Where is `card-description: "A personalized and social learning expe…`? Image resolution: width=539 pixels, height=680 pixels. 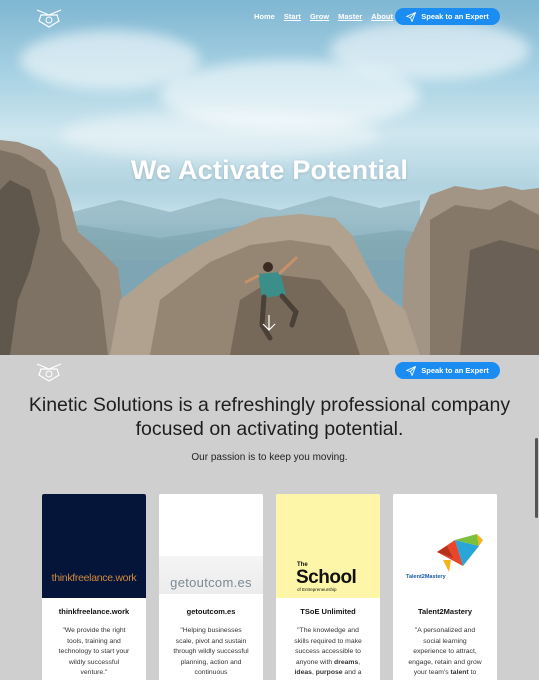
card-description: "A personalized and social learning expe… is located at coordinates (445, 652).